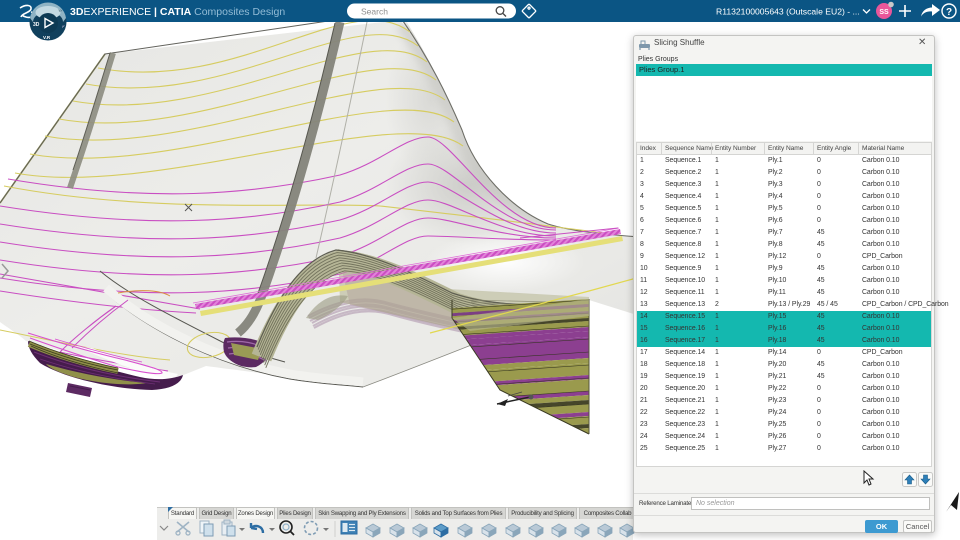 This screenshot has height=540, width=960. What do you see at coordinates (374, 12) in the screenshot?
I see `svg-text: Search` at bounding box center [374, 12].